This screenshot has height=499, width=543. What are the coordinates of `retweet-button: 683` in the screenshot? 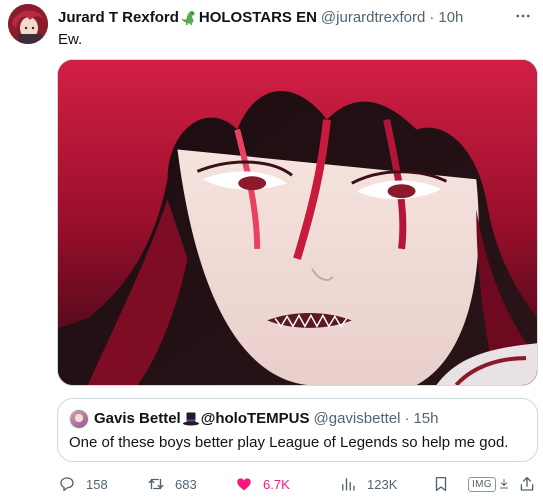 It's located at (172, 484).